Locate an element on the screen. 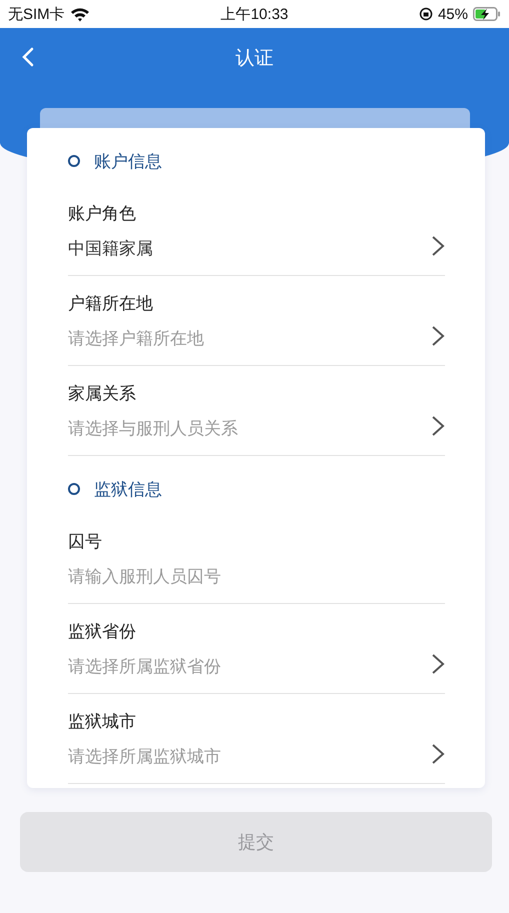 The height and width of the screenshot is (913, 509). field-placeholder: 请选择所属监狱城市 is located at coordinates (144, 757).